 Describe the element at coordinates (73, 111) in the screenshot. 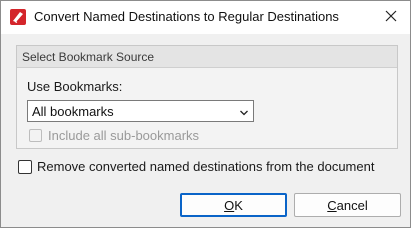

I see `bookmarks-dropdown-value: All bookmarks` at that location.